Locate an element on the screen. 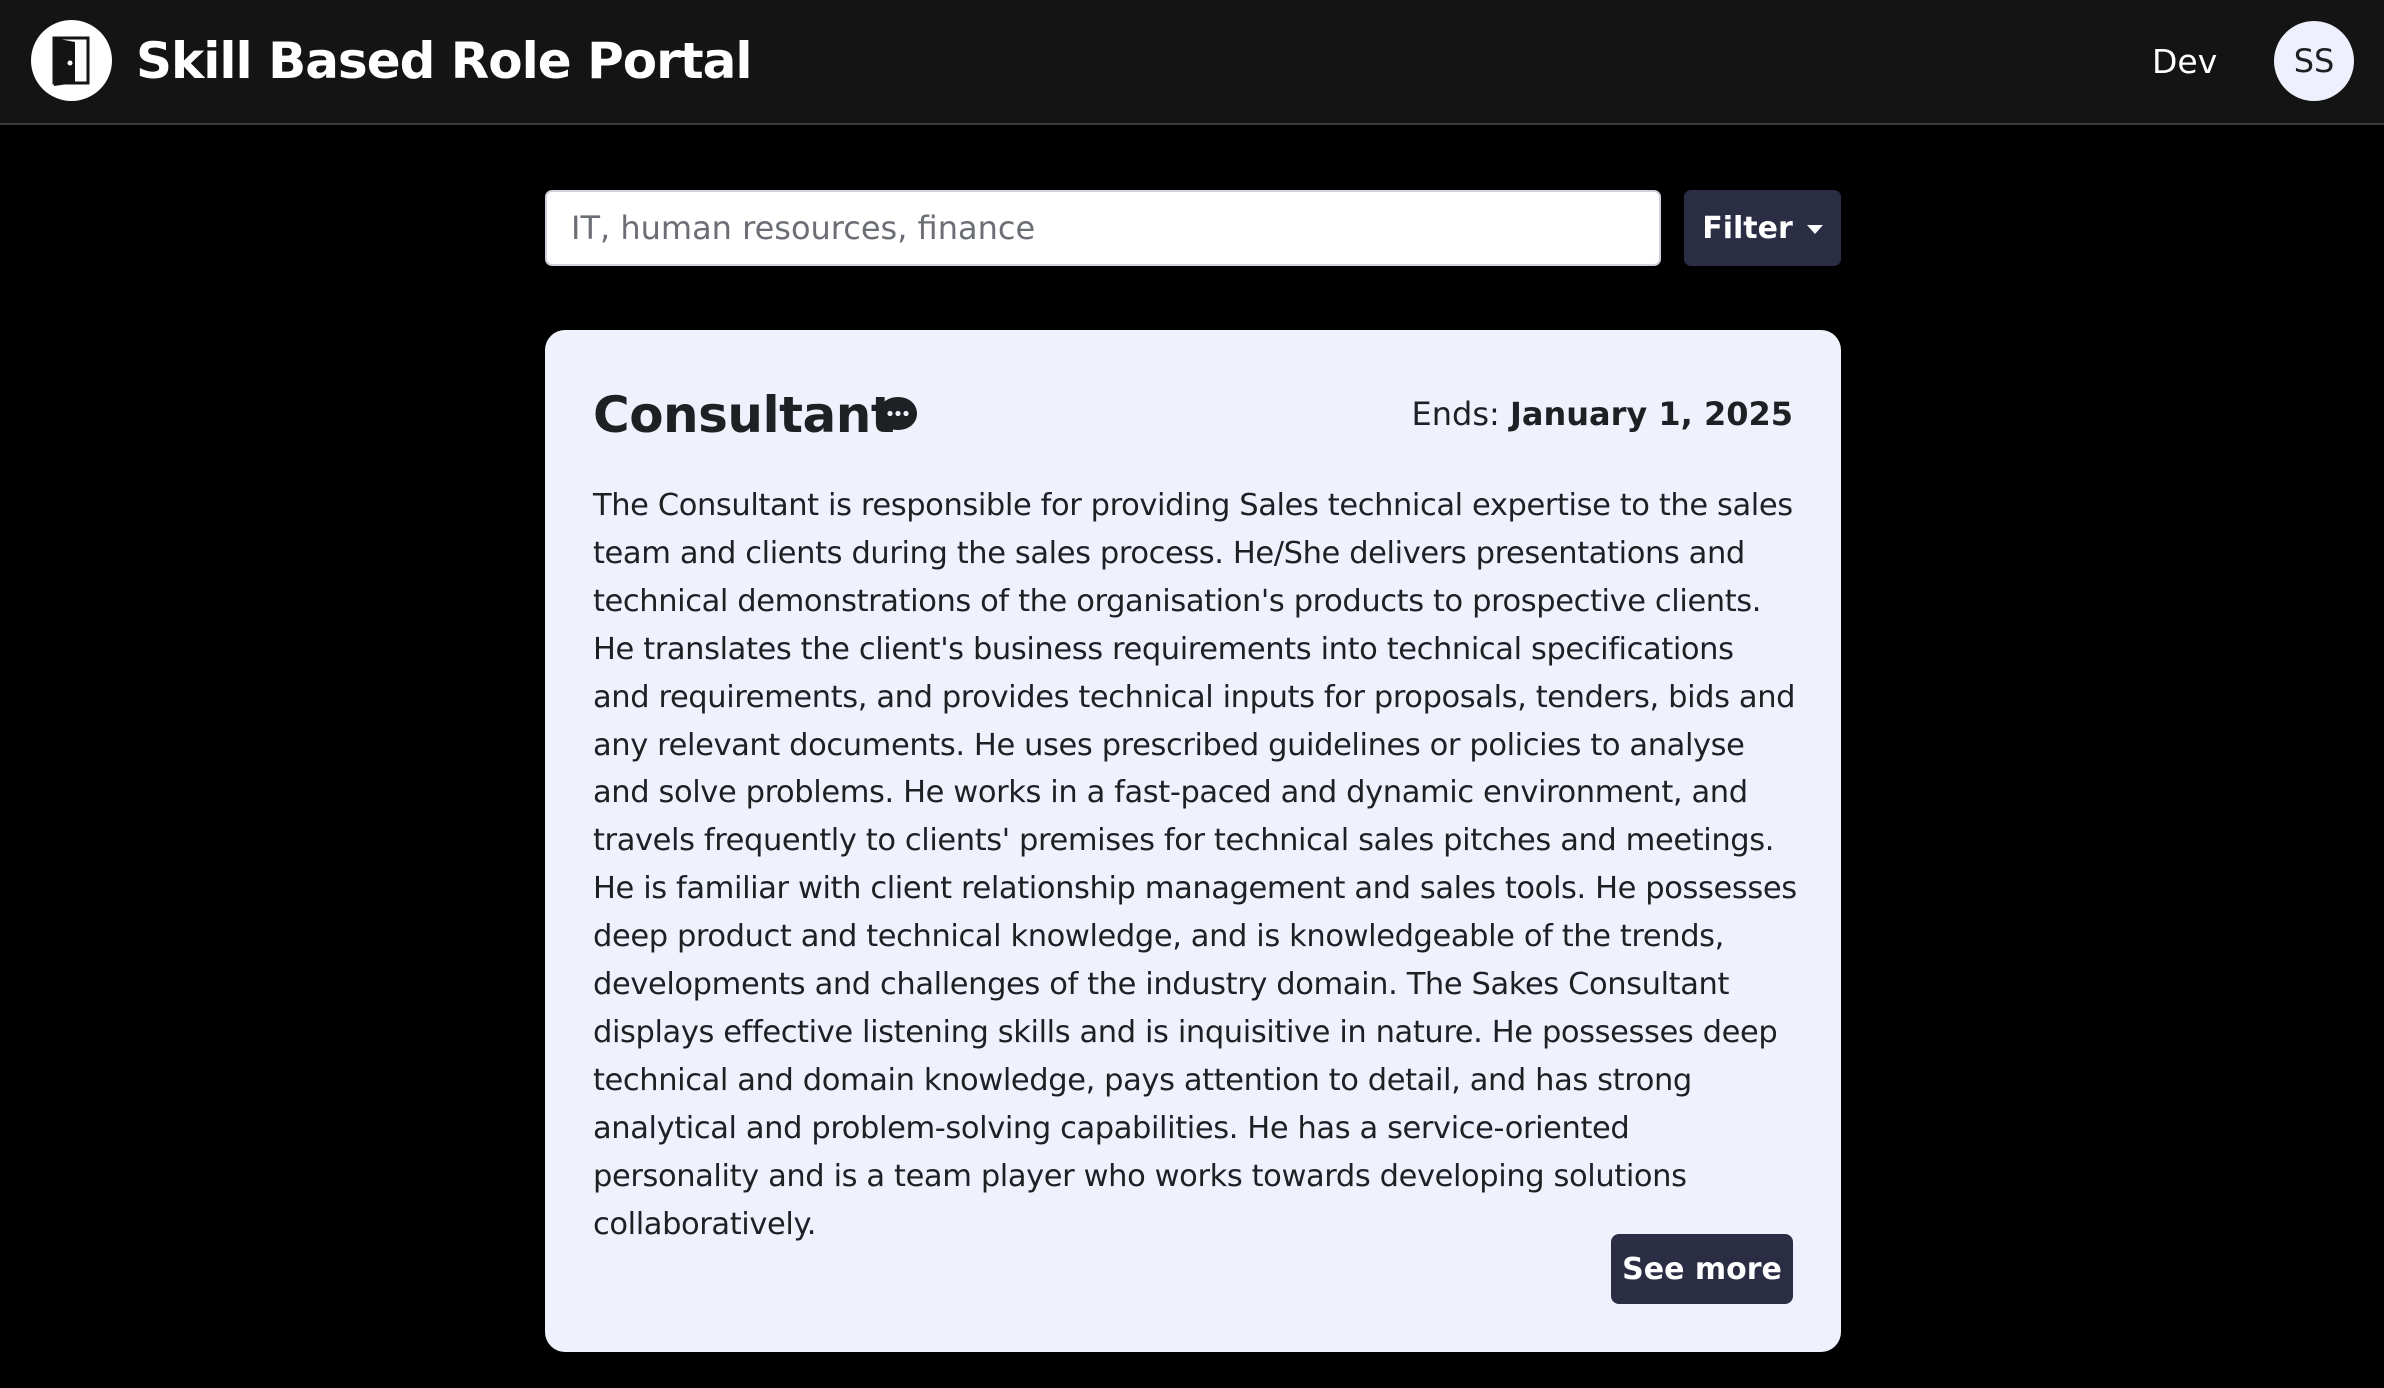 This screenshot has height=1388, width=2384. ends-label: Ends: is located at coordinates (1455, 414).